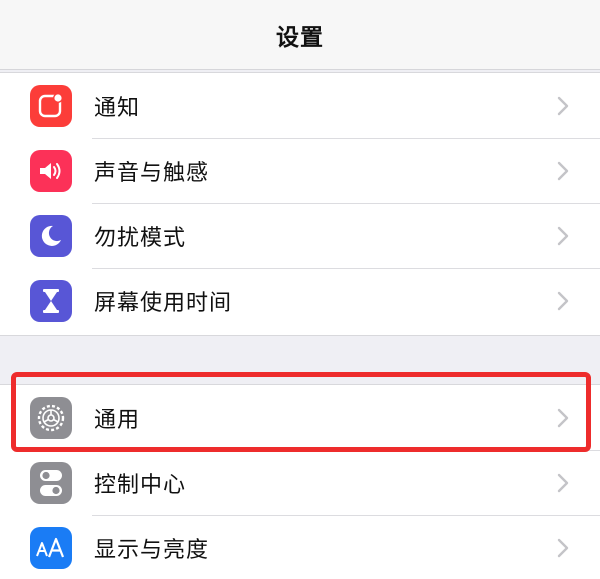  I want to click on gear-icon, so click(51, 417).